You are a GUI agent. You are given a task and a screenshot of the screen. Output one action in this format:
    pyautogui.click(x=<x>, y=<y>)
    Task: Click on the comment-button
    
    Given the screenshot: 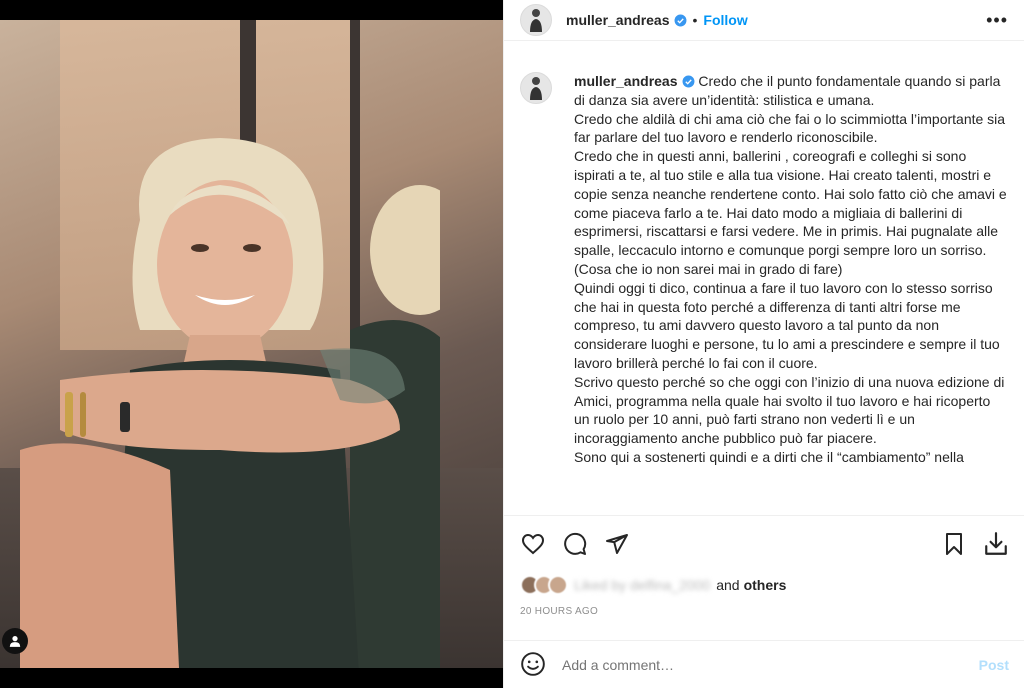 What is the action you would take?
    pyautogui.click(x=575, y=544)
    